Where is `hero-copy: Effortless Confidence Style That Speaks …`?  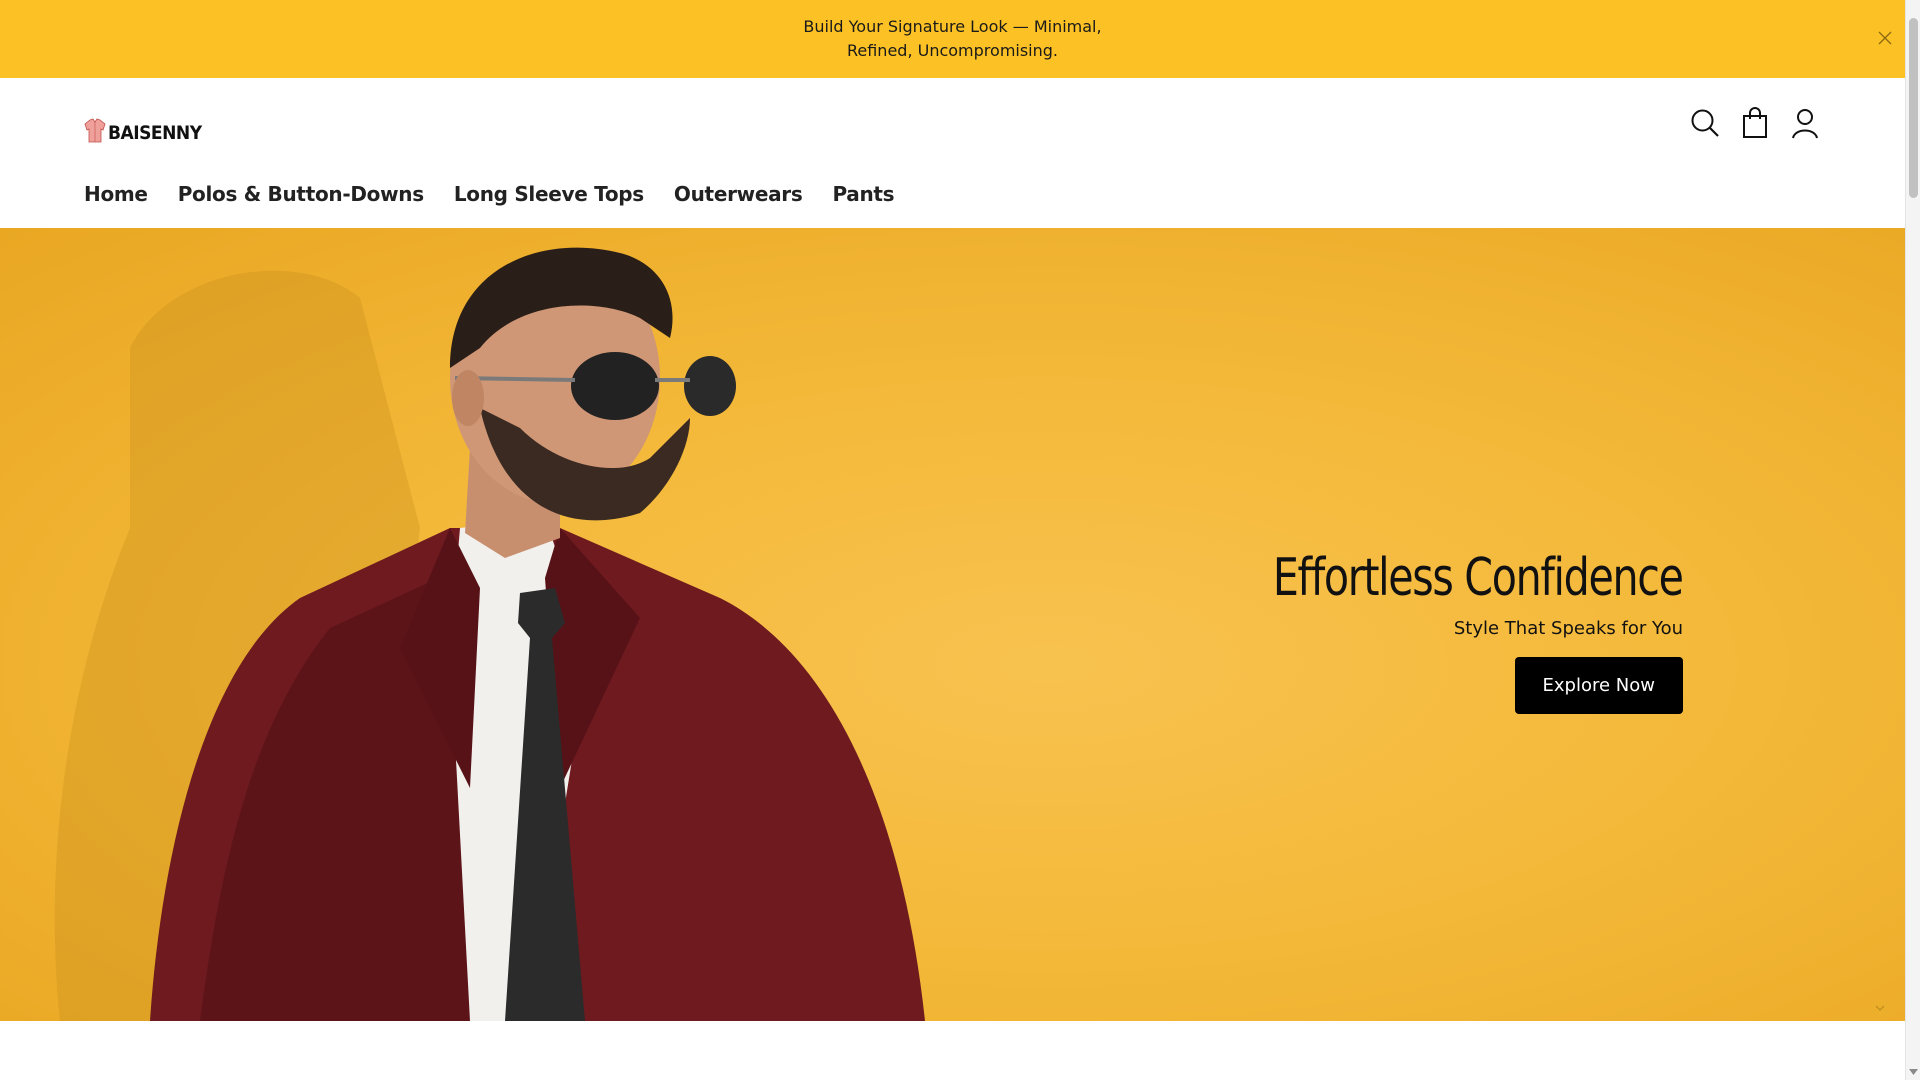
hero-copy: Effortless Confidence Style That Speaks … is located at coordinates (1450, 631).